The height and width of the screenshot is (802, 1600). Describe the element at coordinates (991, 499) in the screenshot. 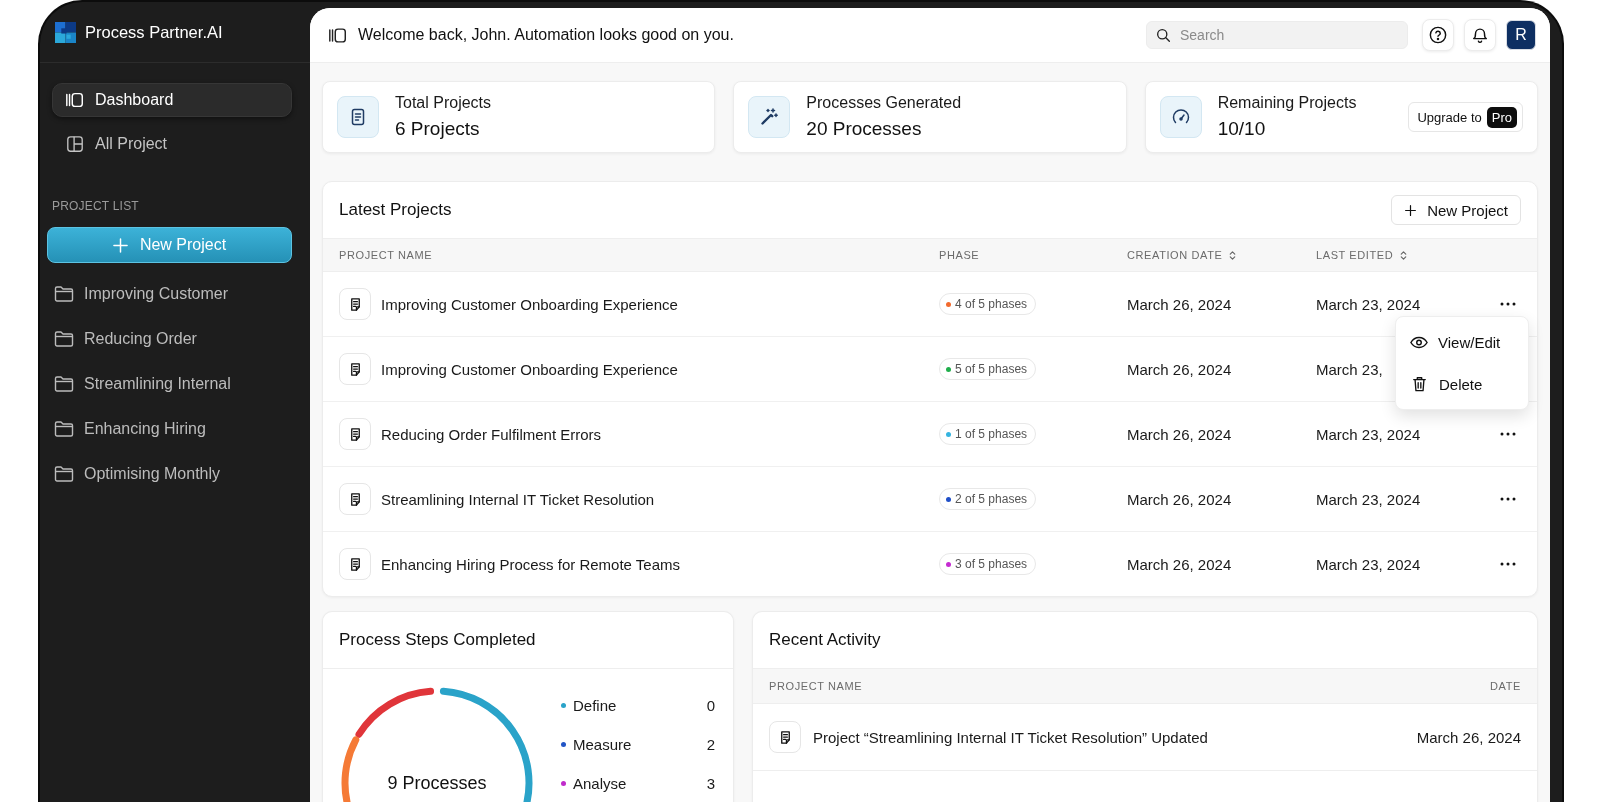

I see `phase-label: 2 of 5 phases` at that location.